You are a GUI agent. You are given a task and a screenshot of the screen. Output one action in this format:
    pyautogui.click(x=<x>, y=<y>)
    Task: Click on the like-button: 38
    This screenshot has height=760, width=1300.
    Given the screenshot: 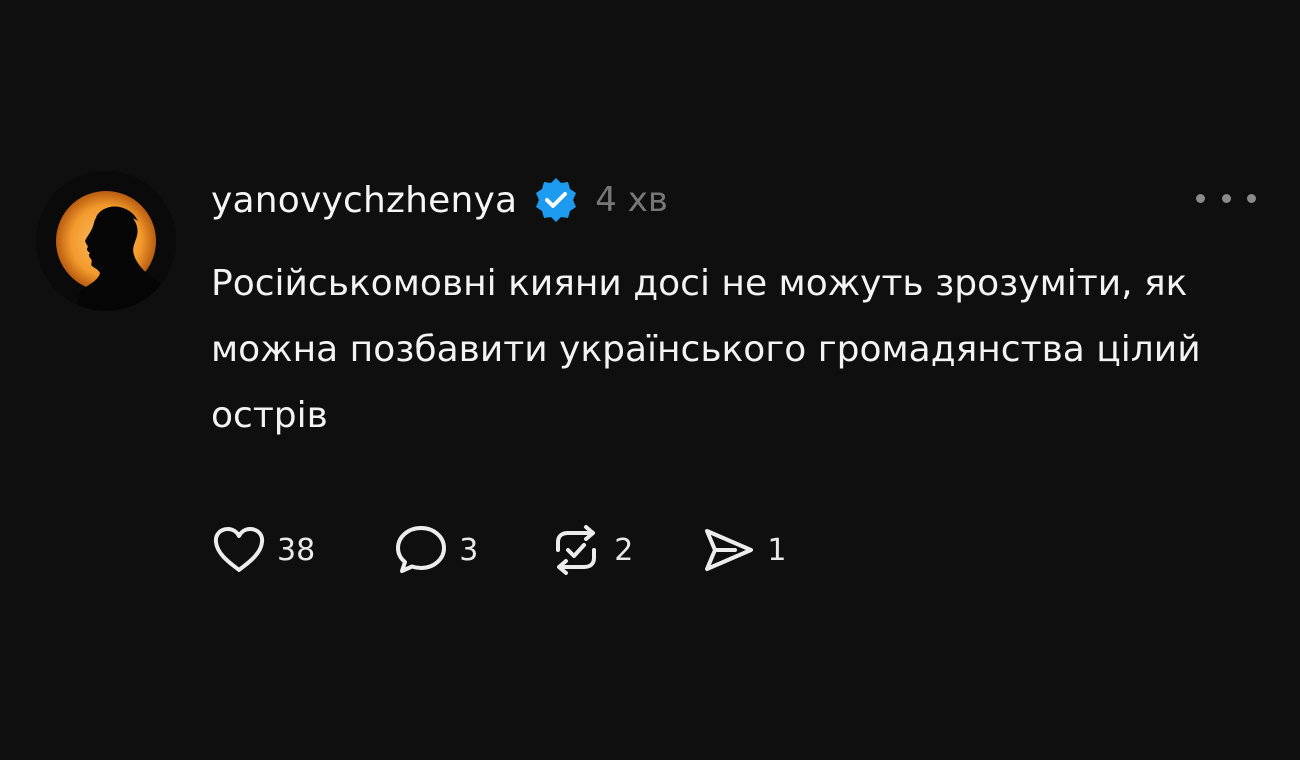 What is the action you would take?
    pyautogui.click(x=263, y=550)
    